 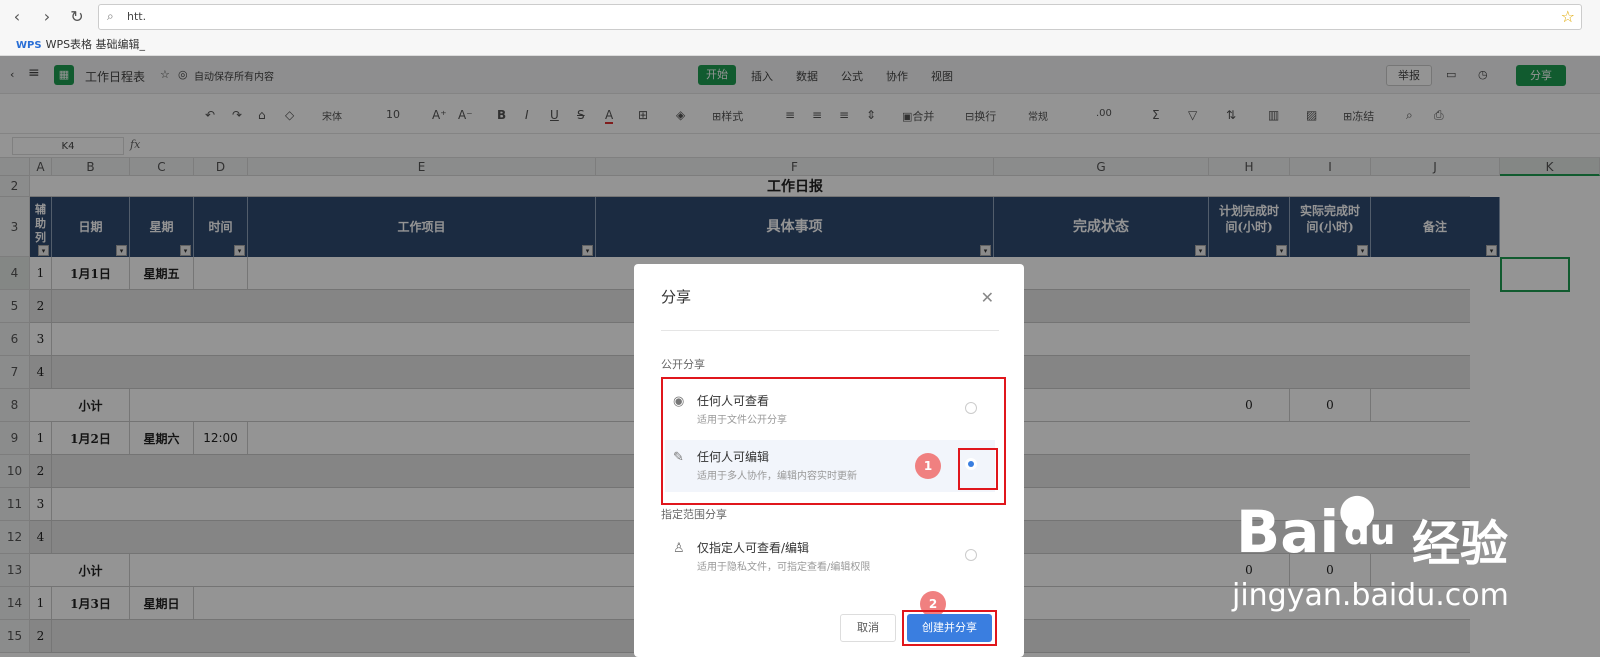 What do you see at coordinates (971, 408) in the screenshot?
I see `radio-view` at bounding box center [971, 408].